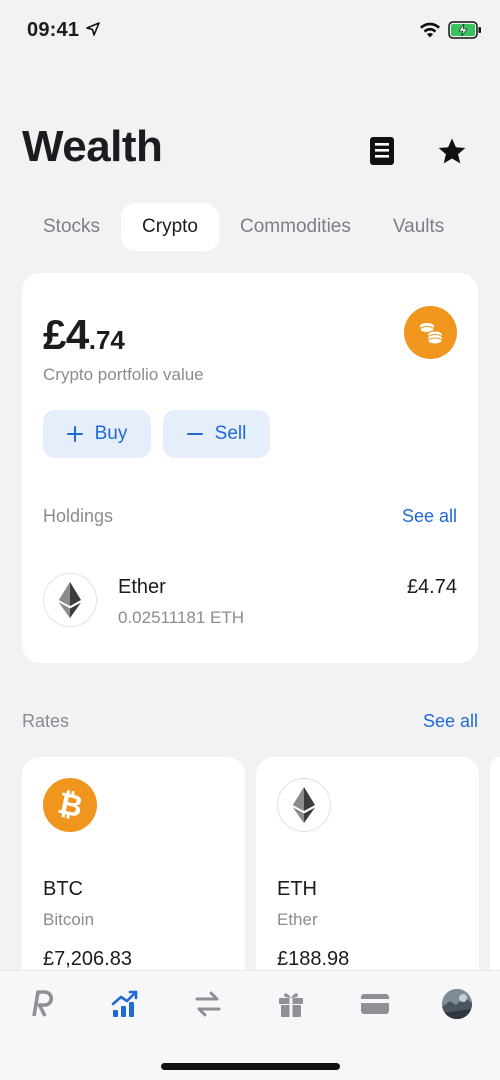 The height and width of the screenshot is (1080, 500). Describe the element at coordinates (464, 30) in the screenshot. I see `battery-charging-icon` at that location.